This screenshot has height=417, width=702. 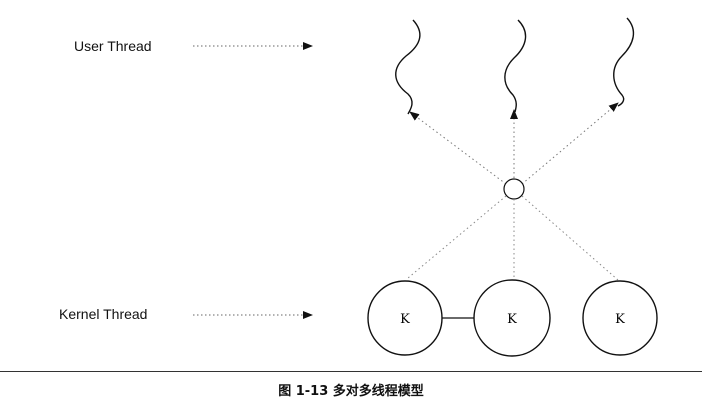 I want to click on hub-to-user-thread-1-arrow, so click(x=458, y=148).